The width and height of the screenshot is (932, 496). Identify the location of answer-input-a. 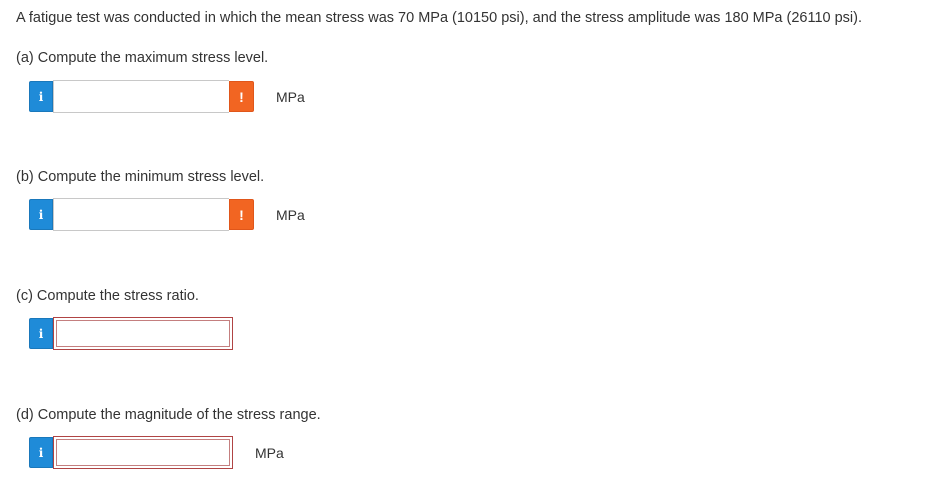
(141, 96).